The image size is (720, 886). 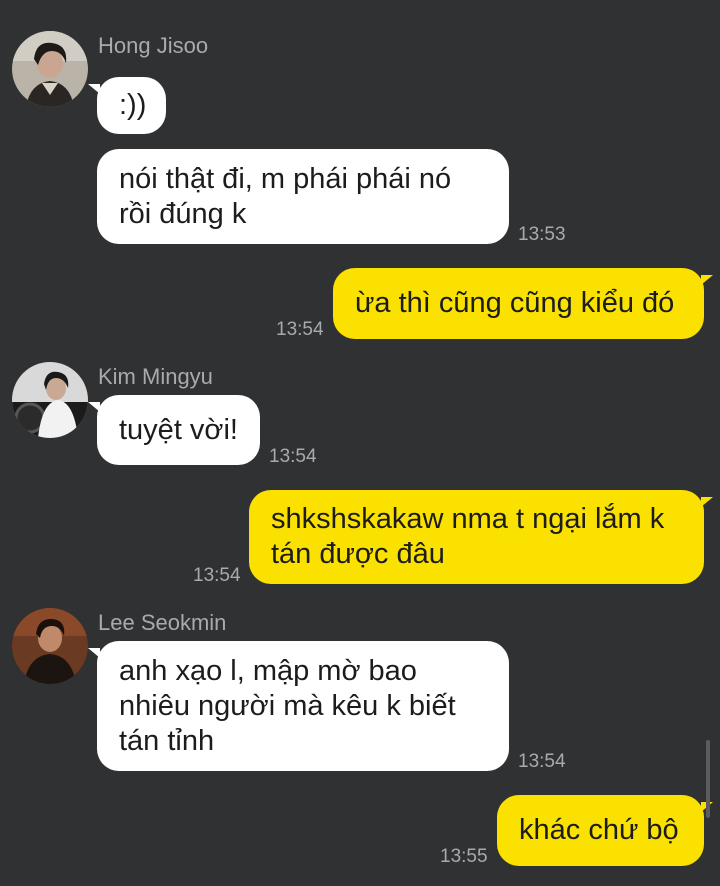 I want to click on message-bubble-incoming: tuyệt vời!, so click(x=178, y=430).